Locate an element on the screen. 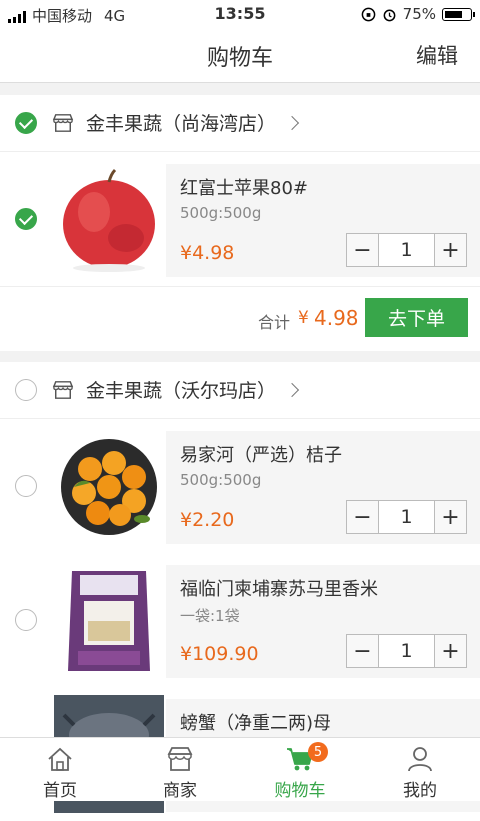 This screenshot has width=480, height=821. tab-bar: 首页 商家 5 购物车 我的 is located at coordinates (240, 769).